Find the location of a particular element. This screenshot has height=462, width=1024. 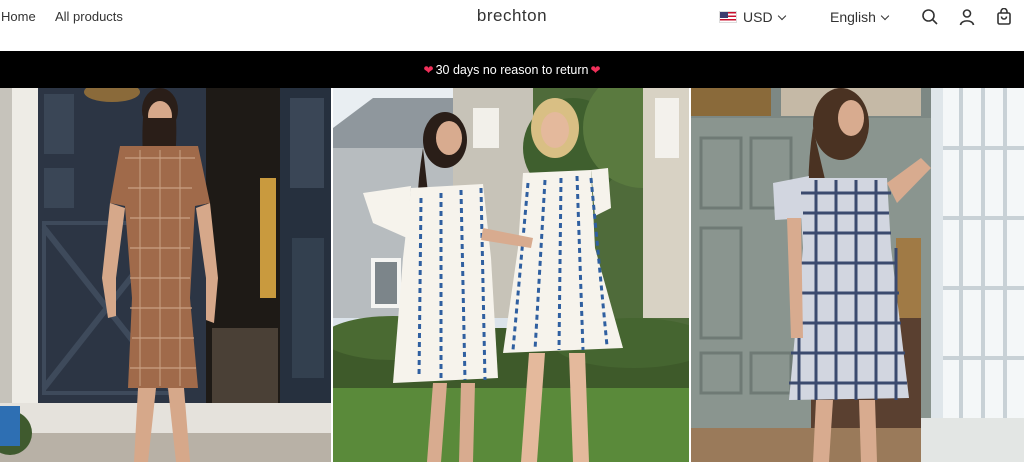

nav-home-link: Home is located at coordinates (18, 16).